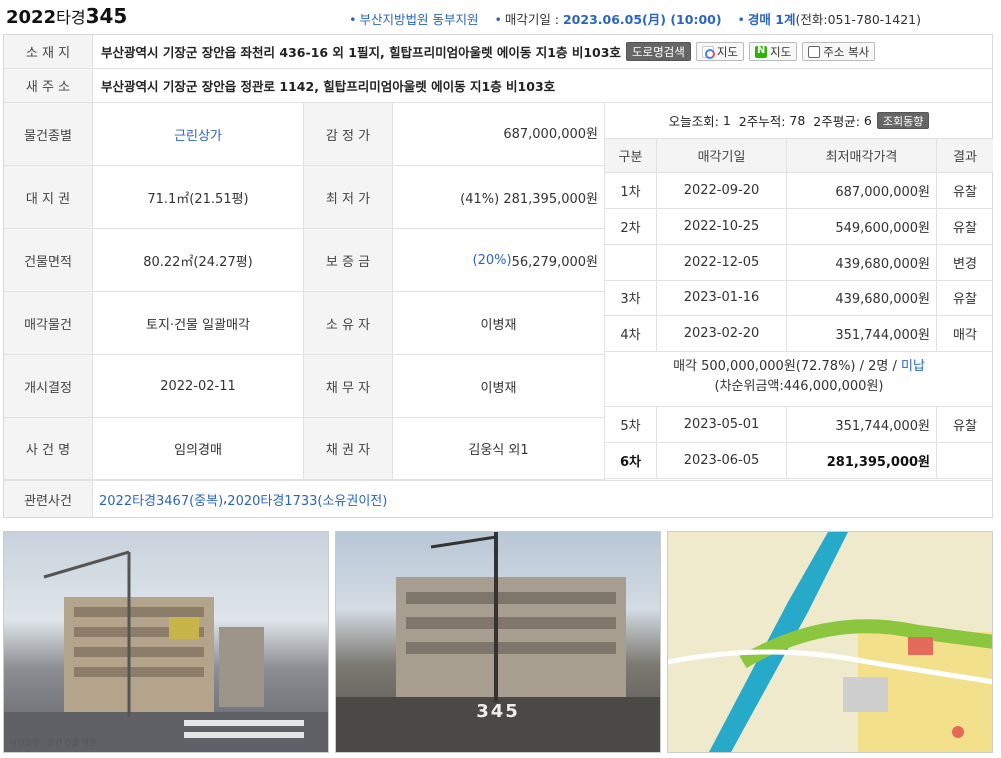 This screenshot has height=758, width=1001. What do you see at coordinates (348, 197) in the screenshot?
I see `min-price-label: 최 저 가` at bounding box center [348, 197].